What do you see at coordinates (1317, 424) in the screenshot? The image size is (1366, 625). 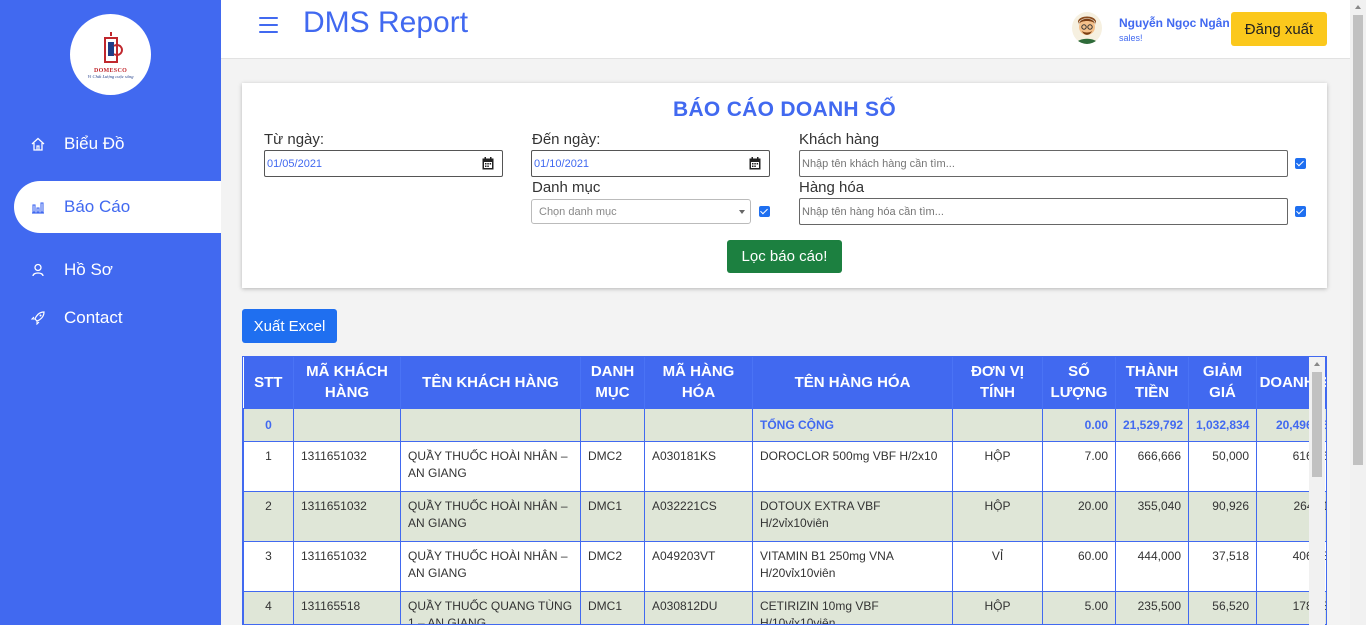 I see `table-scroll-thumb` at bounding box center [1317, 424].